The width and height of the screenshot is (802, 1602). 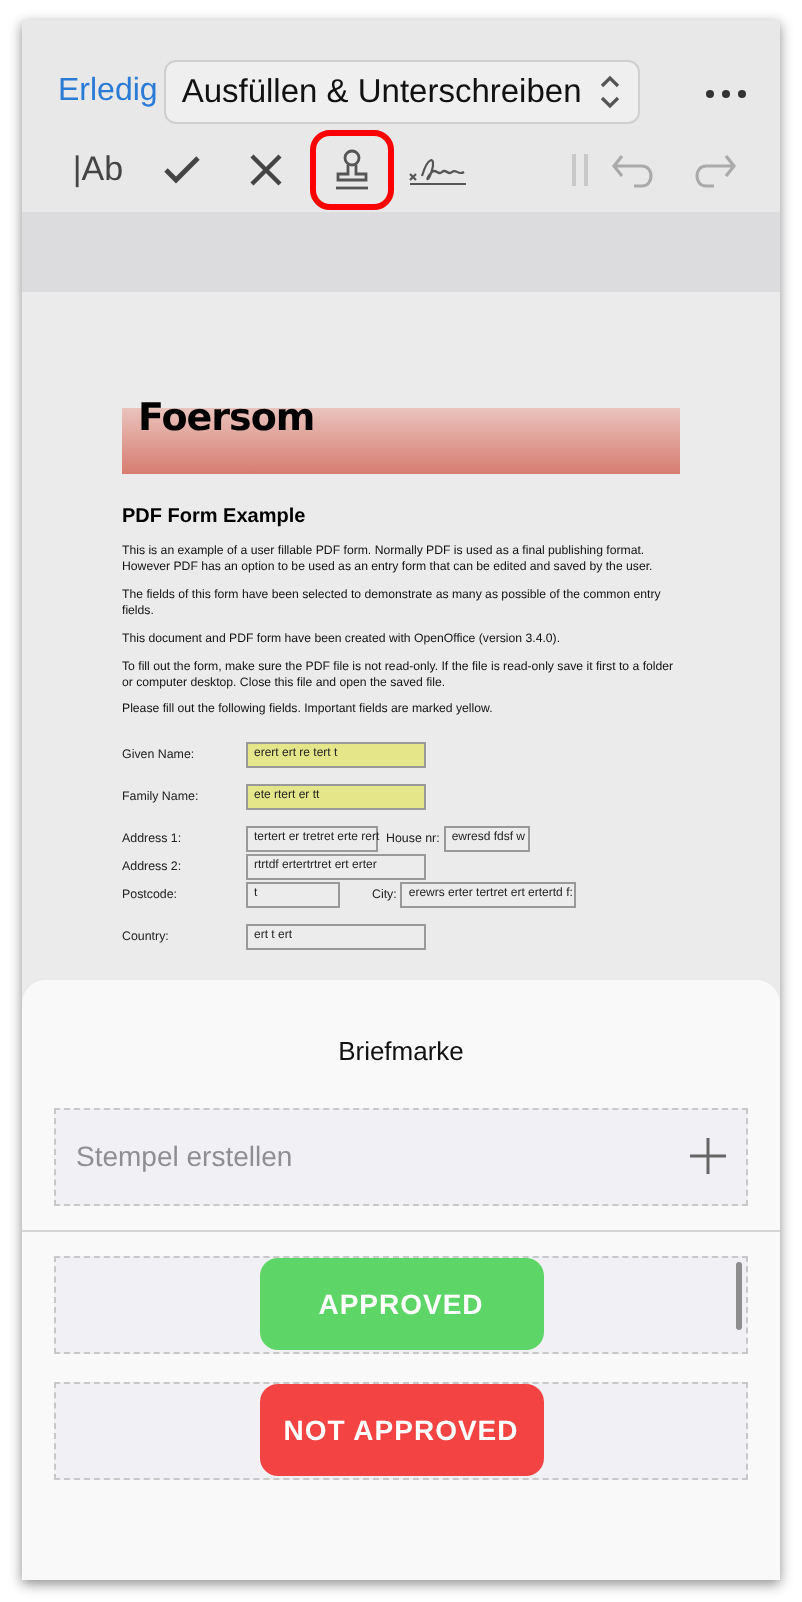 I want to click on scrollbar, so click(x=739, y=1295).